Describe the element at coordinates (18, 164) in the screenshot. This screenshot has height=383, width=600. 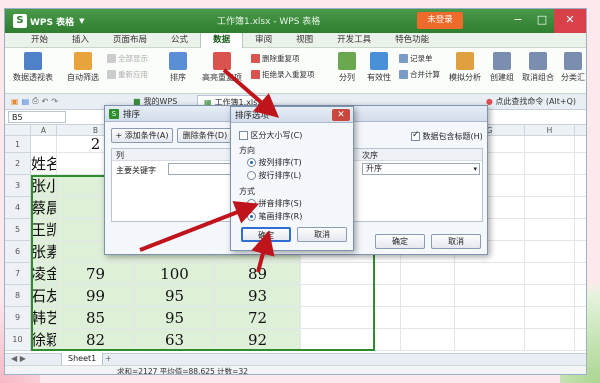
I see `row-header: 2` at that location.